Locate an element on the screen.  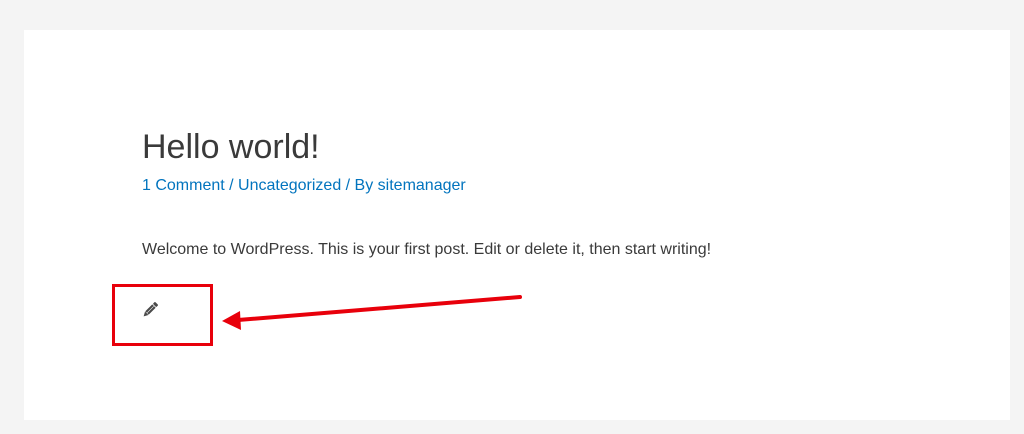
edit-post-button is located at coordinates (150, 310).